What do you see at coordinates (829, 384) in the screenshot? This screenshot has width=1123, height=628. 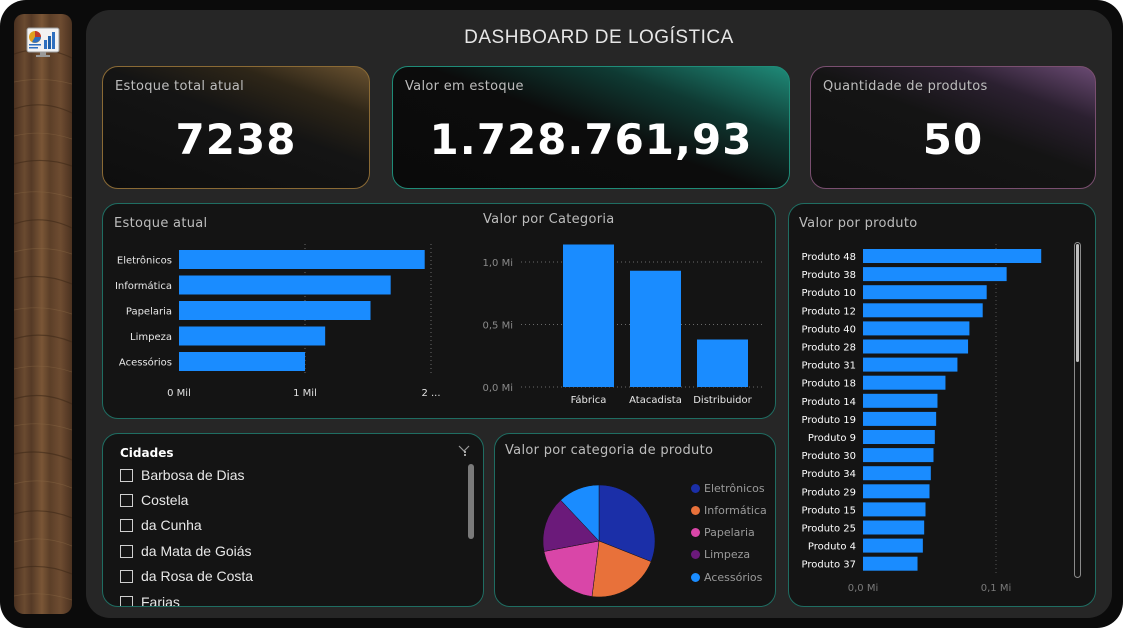 I see `y-category-label: Produto 18` at bounding box center [829, 384].